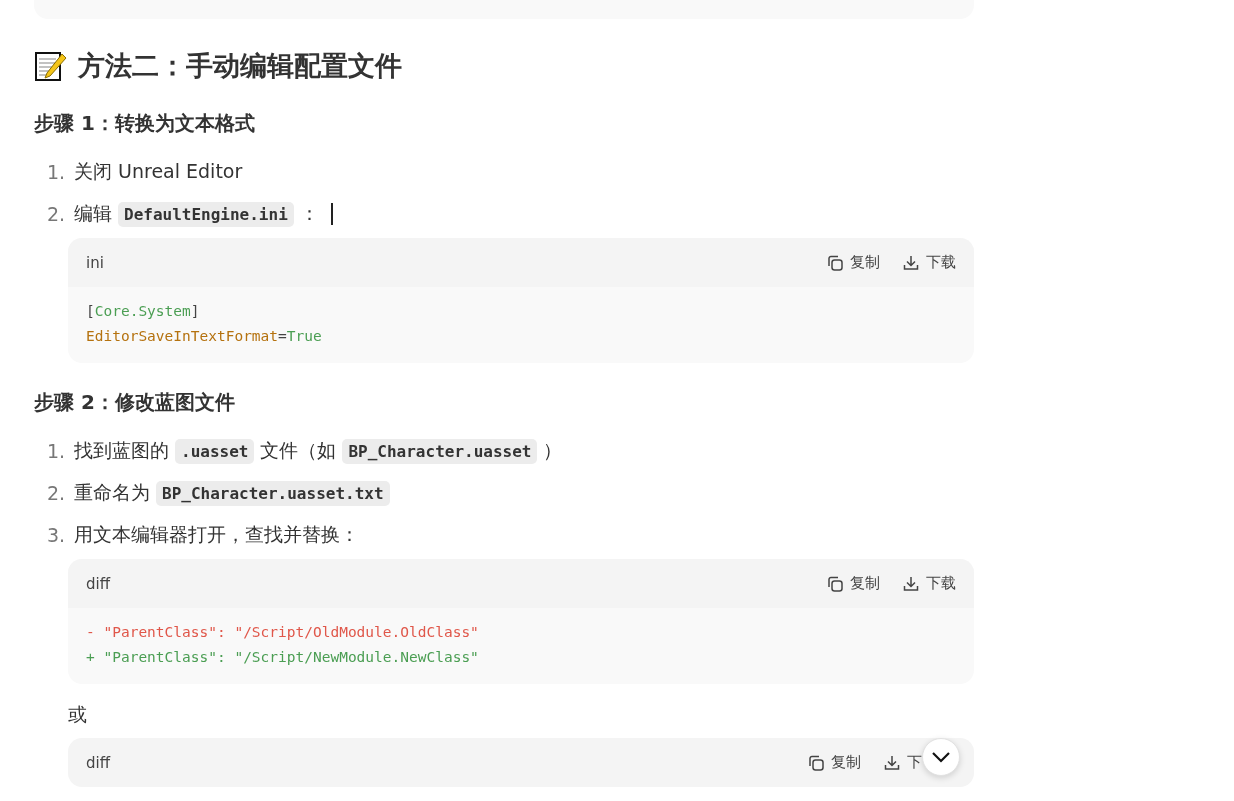  Describe the element at coordinates (145, 123) in the screenshot. I see `step-heading: 步骤 1：转换为文本格式` at that location.